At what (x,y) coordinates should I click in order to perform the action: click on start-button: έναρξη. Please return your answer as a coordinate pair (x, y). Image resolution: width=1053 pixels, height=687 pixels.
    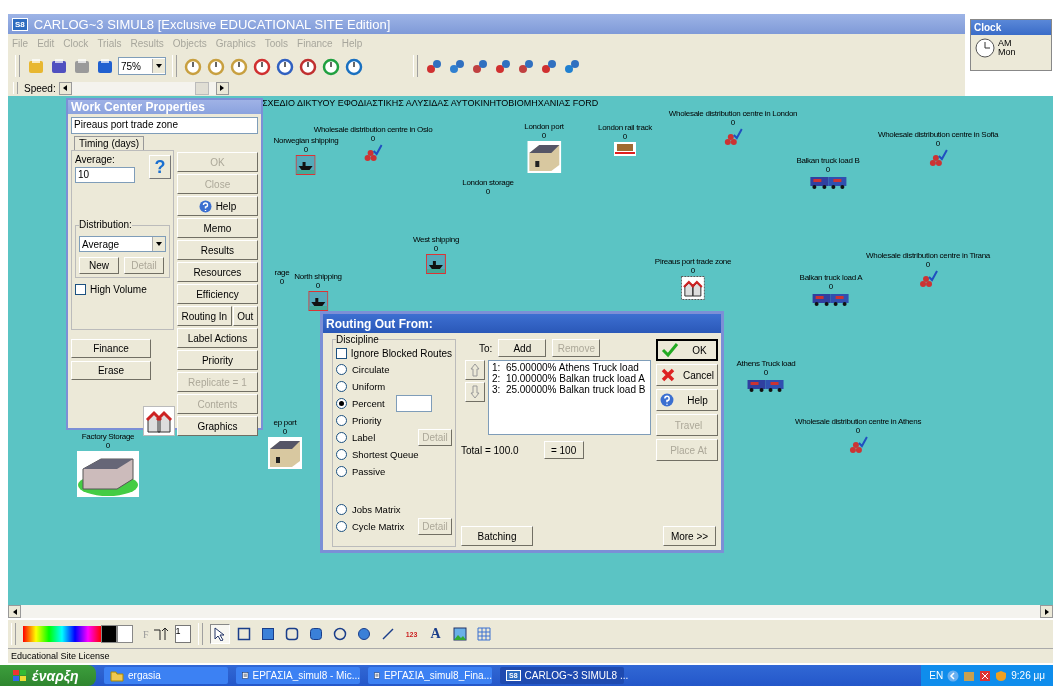
    Looking at the image, I should click on (48, 675).